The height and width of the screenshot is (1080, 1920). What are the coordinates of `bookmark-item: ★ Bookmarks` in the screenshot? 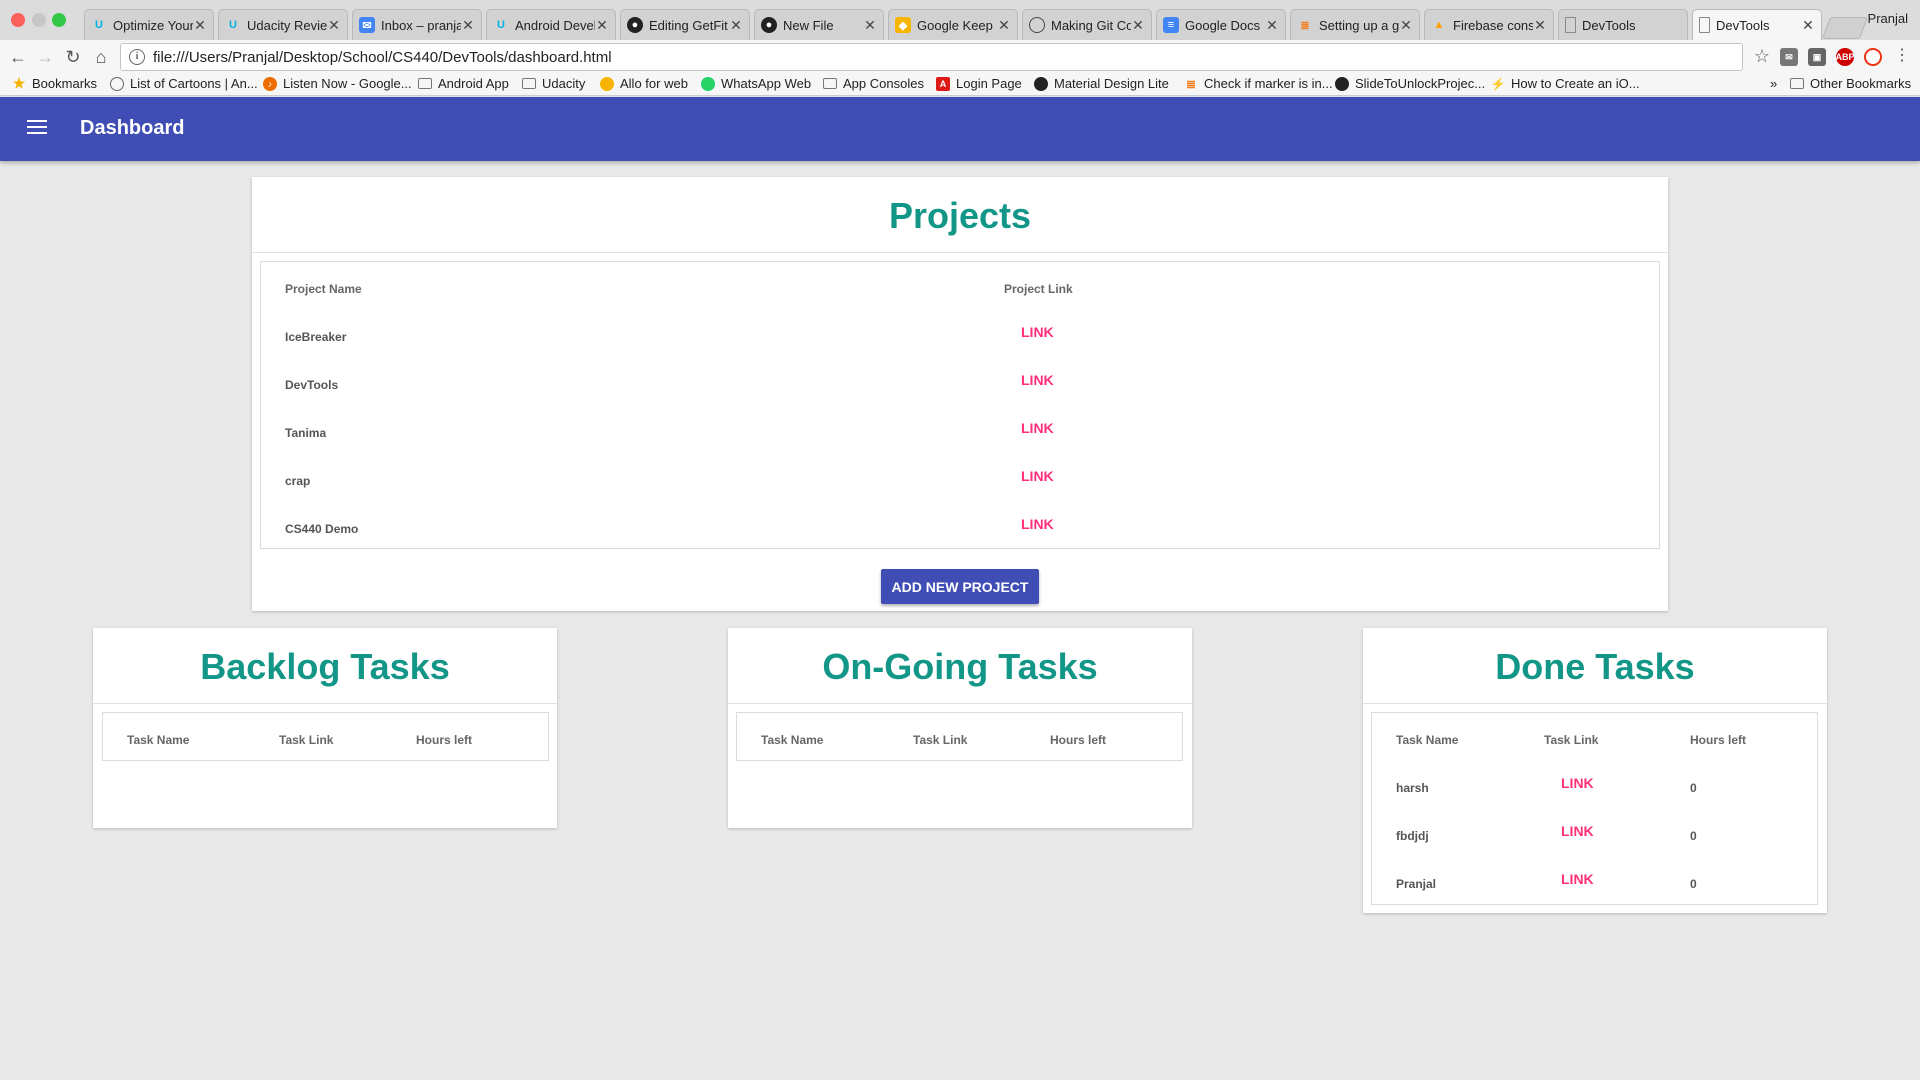 It's located at (55, 83).